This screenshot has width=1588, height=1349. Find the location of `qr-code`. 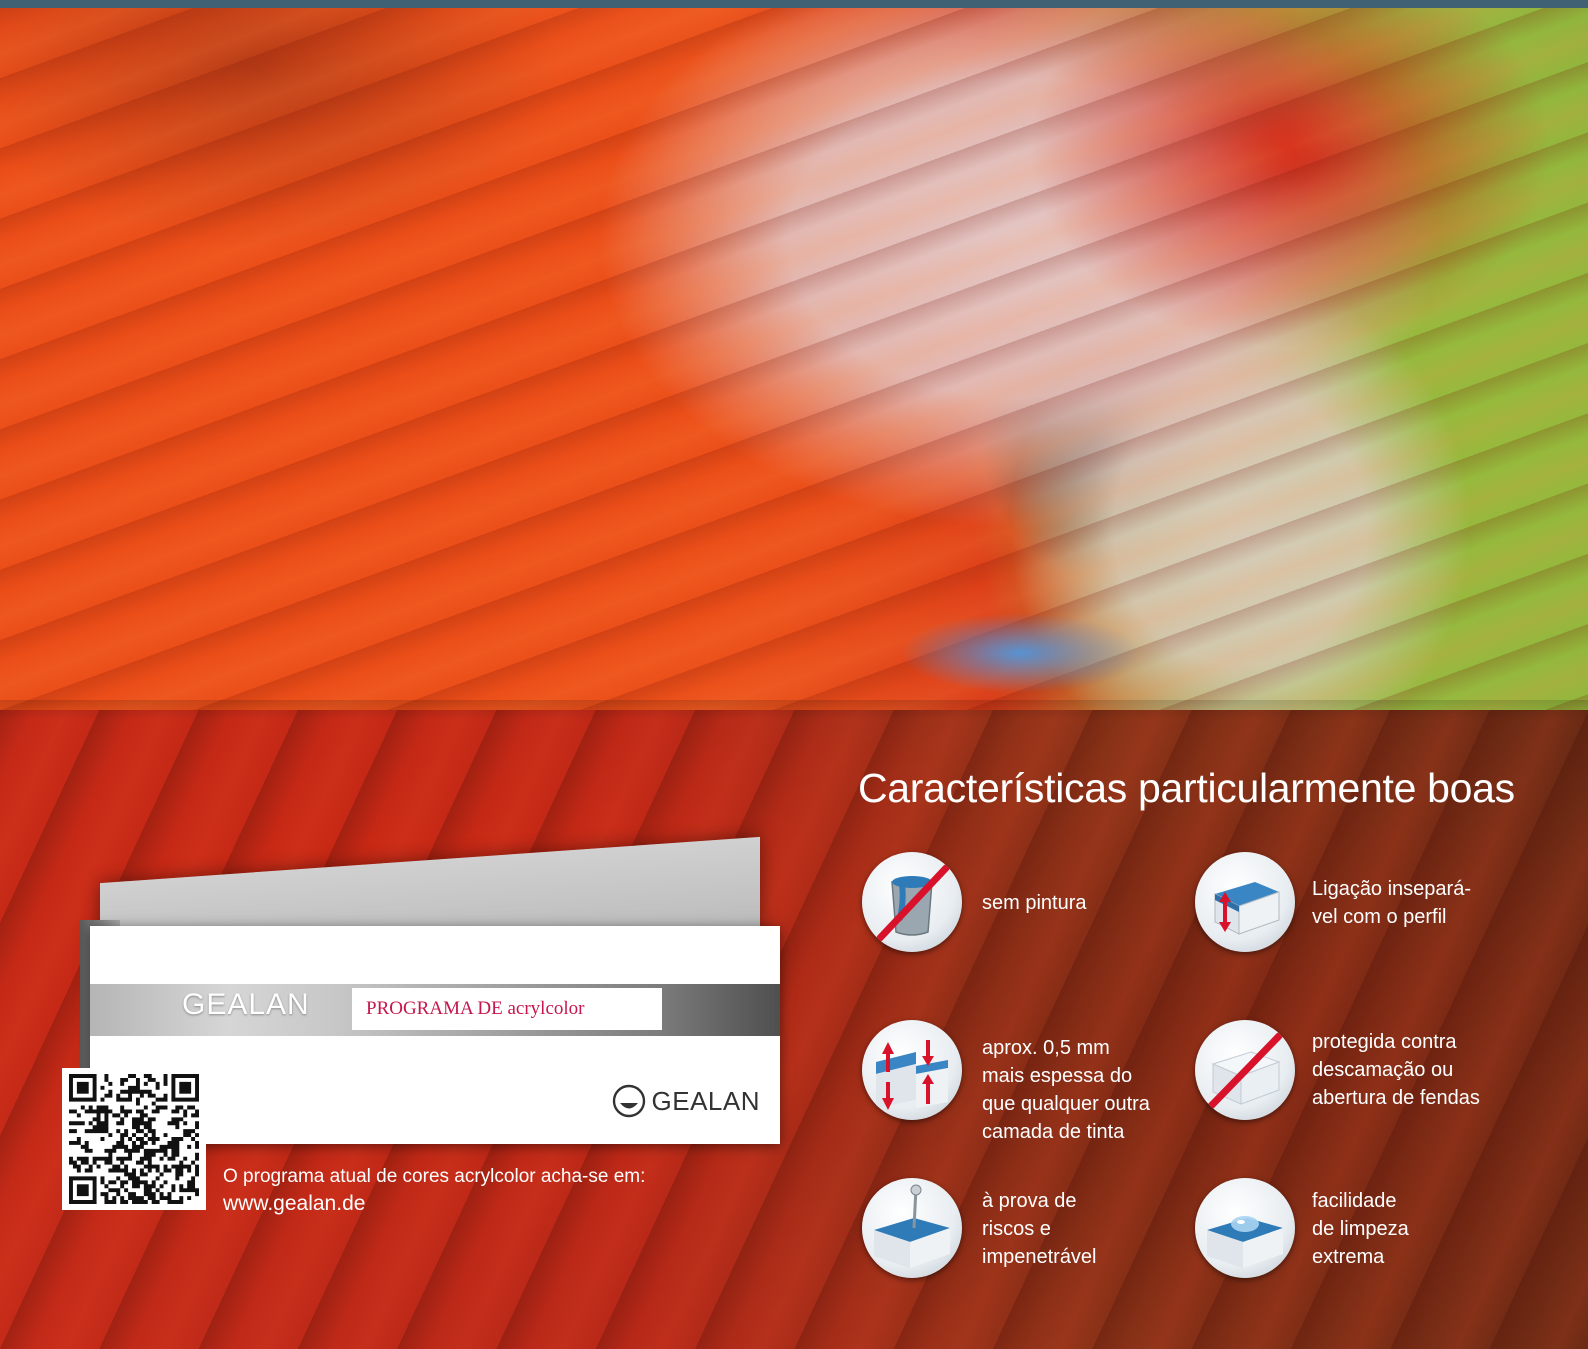

qr-code is located at coordinates (134, 1139).